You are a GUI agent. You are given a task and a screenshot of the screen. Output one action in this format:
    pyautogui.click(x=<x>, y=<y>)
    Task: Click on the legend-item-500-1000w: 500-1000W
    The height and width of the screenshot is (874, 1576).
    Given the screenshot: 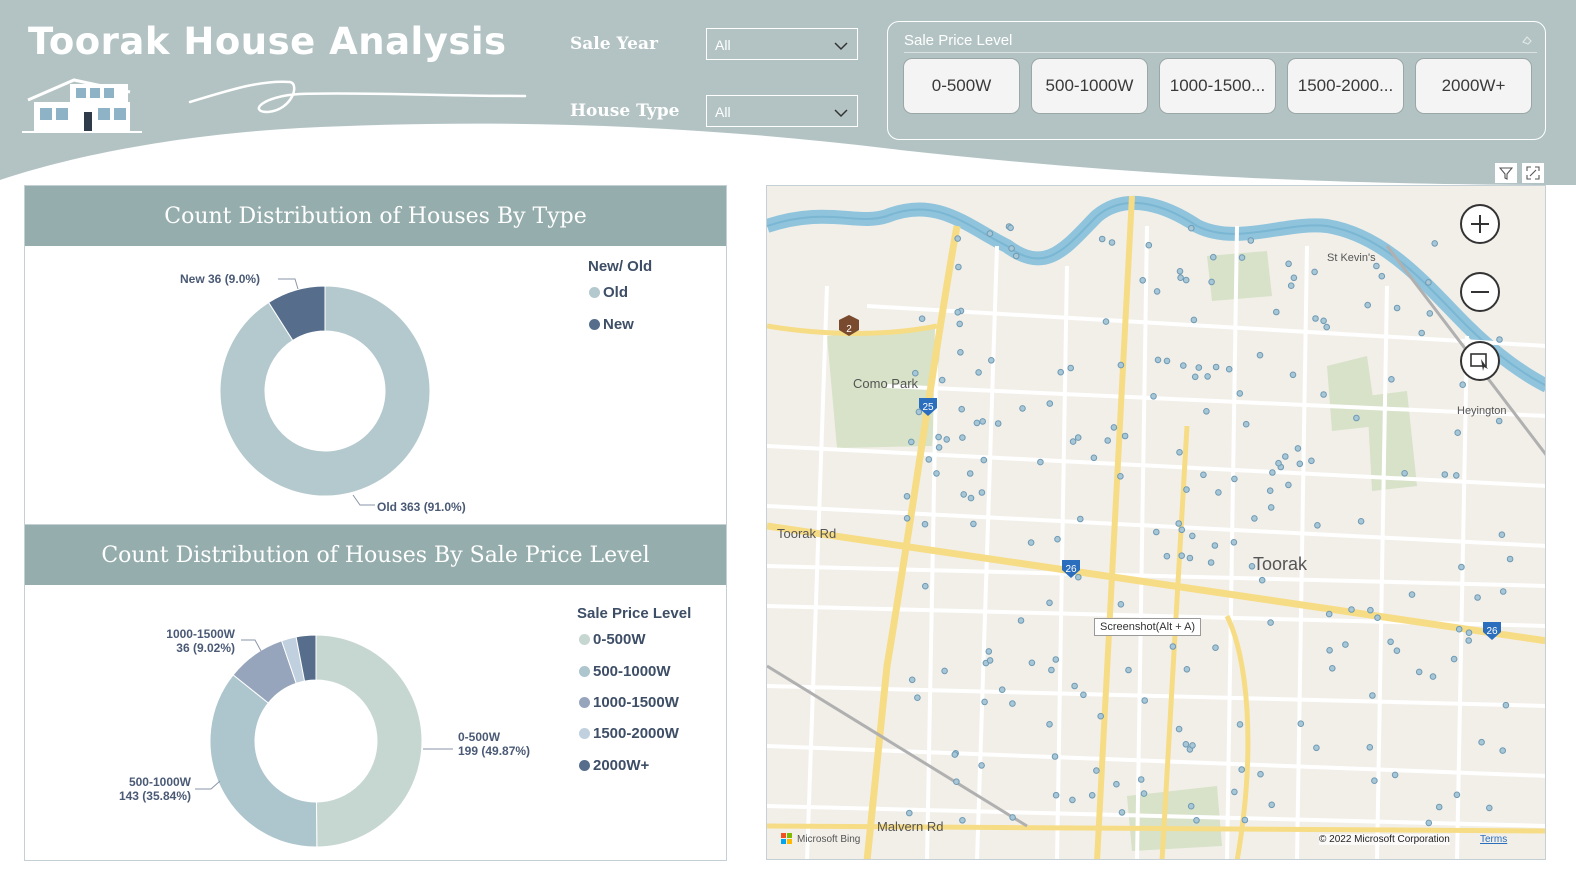 What is the action you would take?
    pyautogui.click(x=625, y=671)
    